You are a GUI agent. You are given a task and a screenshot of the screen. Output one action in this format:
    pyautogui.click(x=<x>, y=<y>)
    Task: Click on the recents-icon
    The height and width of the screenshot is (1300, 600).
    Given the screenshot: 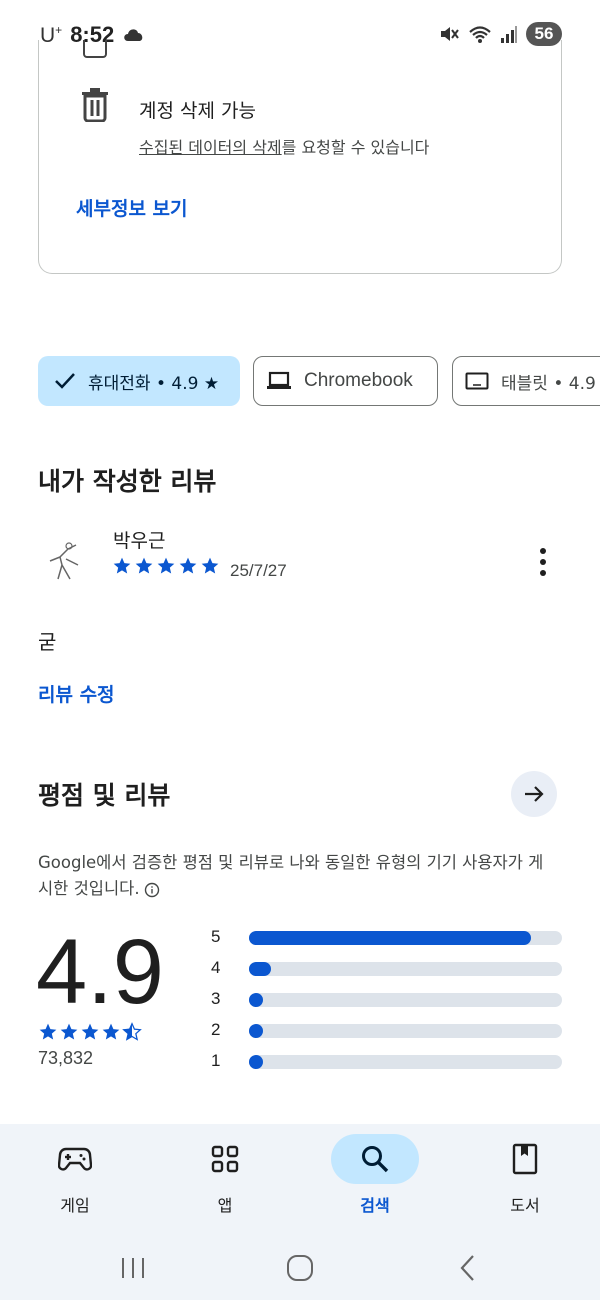 What is the action you would take?
    pyautogui.click(x=133, y=1268)
    